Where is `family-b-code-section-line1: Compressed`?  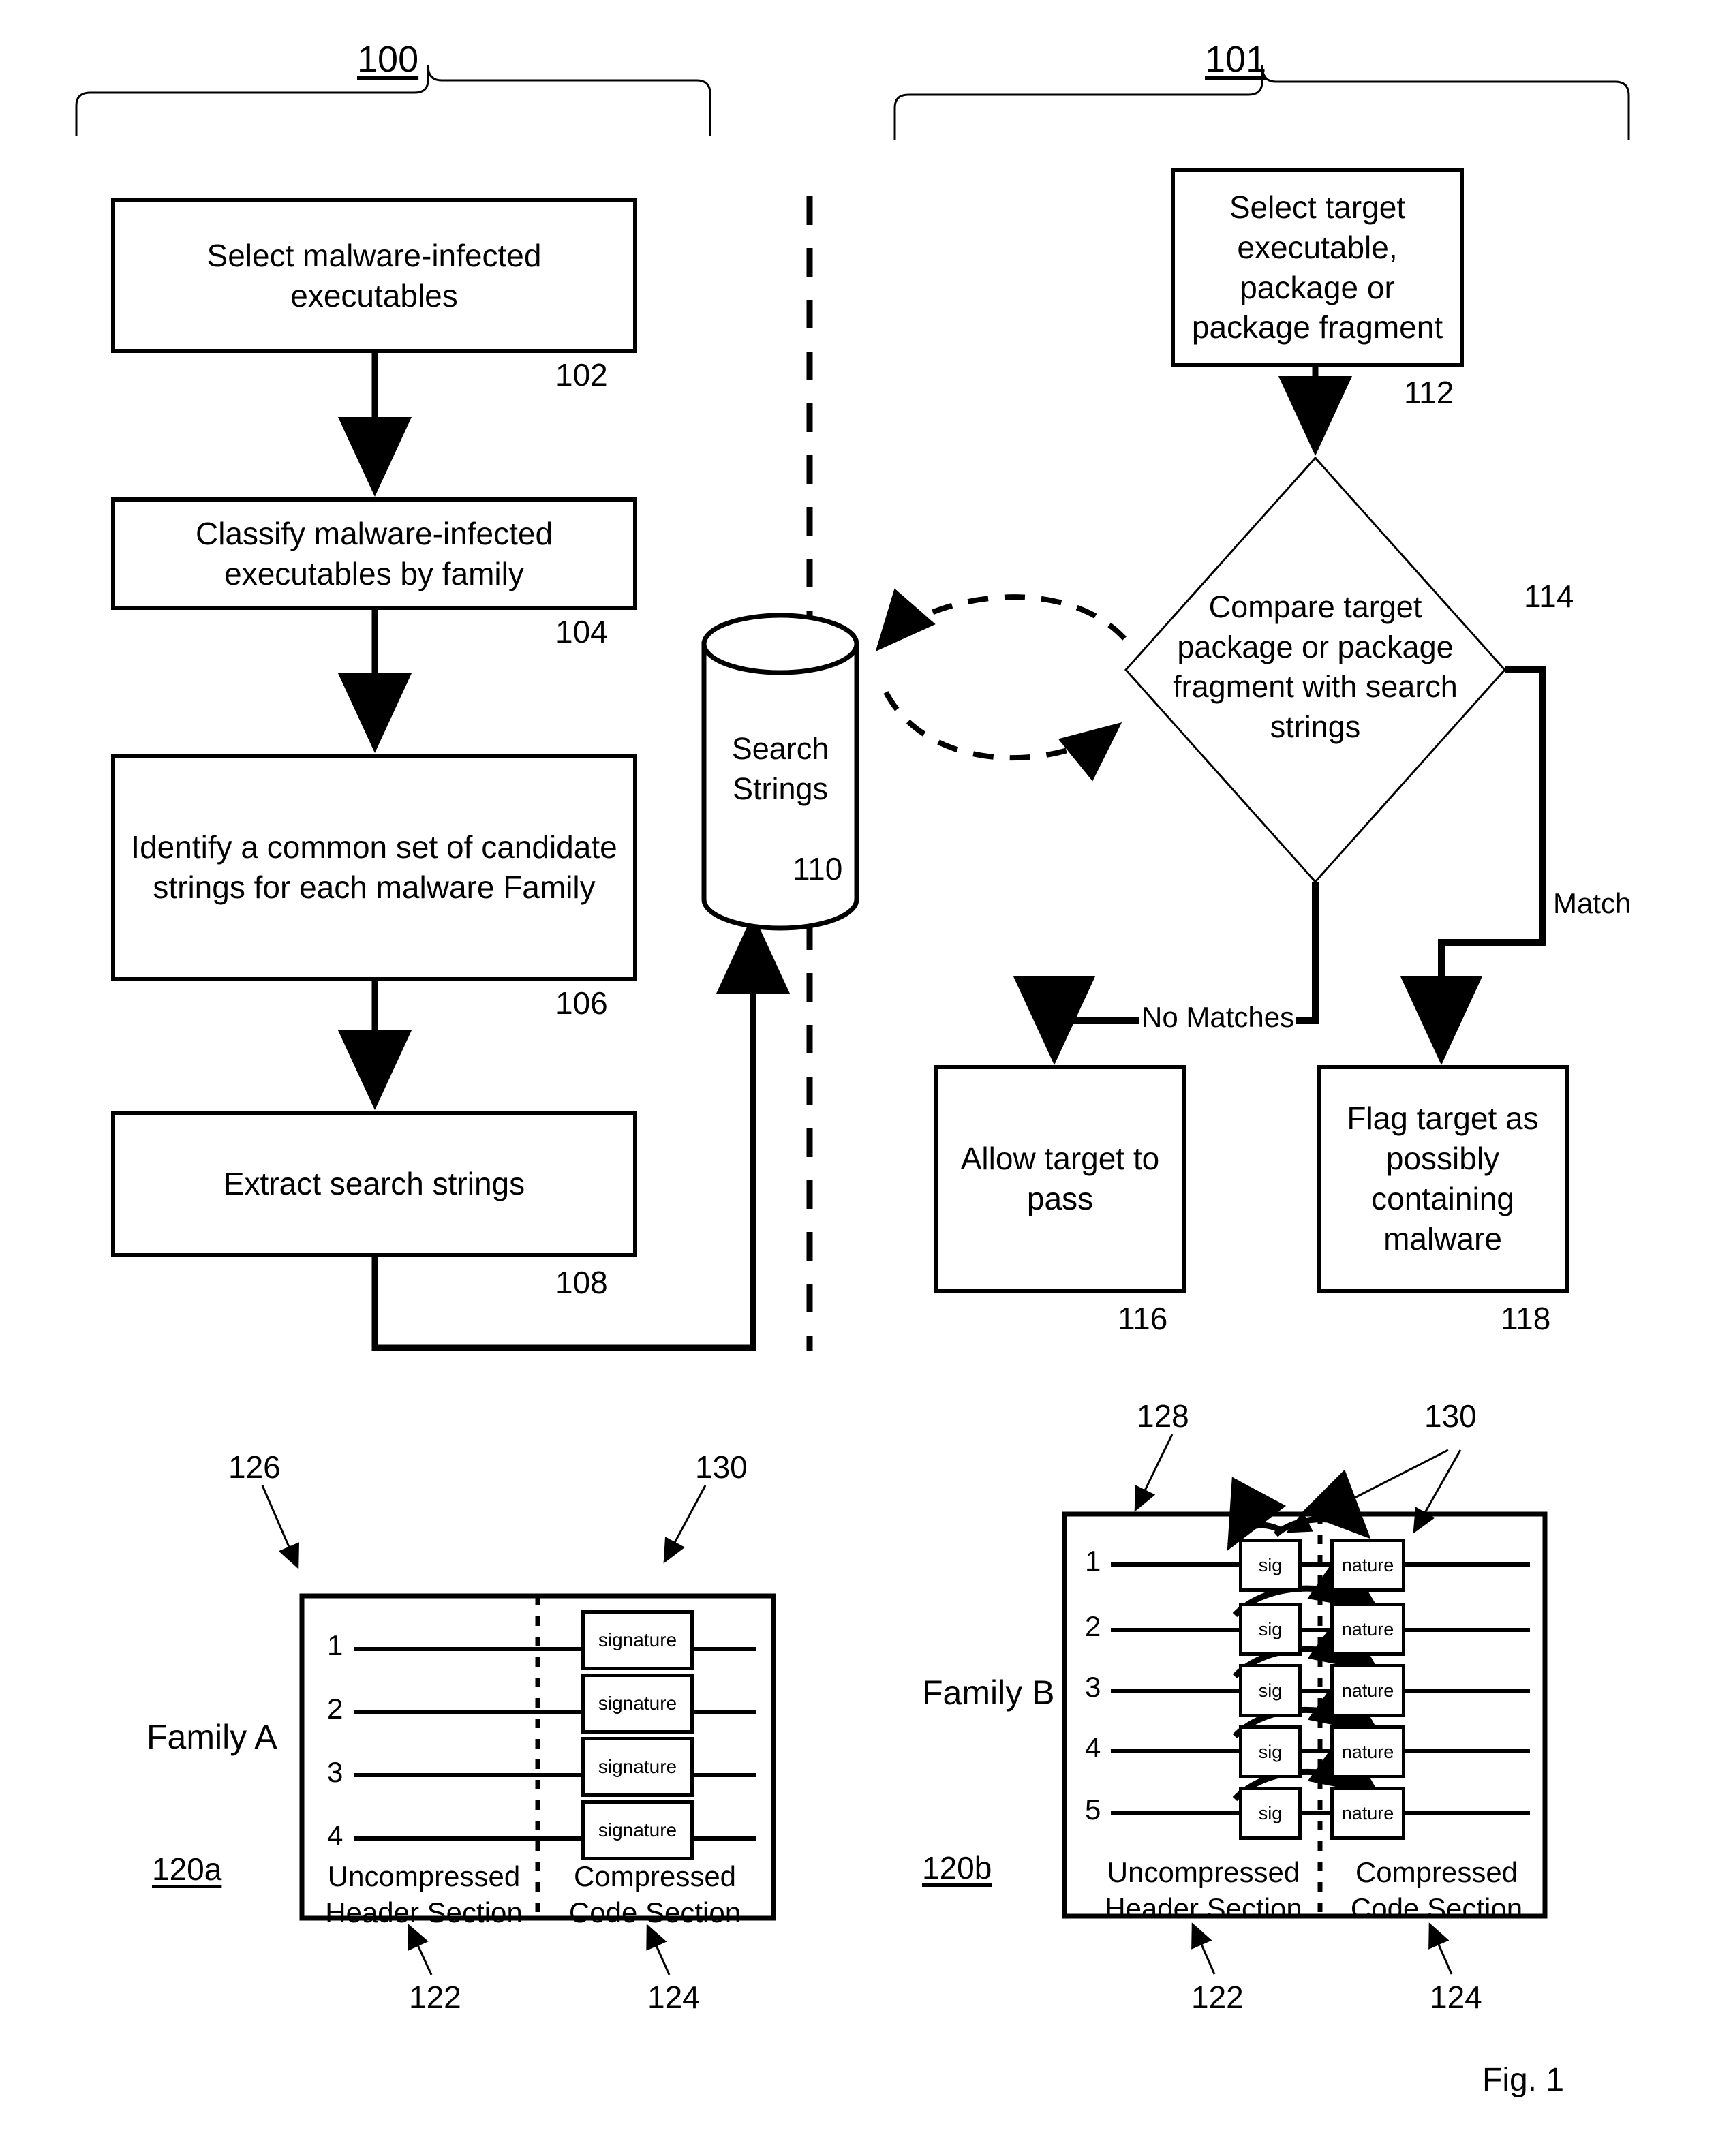
family-b-code-section-line1: Compressed is located at coordinates (1436, 1872).